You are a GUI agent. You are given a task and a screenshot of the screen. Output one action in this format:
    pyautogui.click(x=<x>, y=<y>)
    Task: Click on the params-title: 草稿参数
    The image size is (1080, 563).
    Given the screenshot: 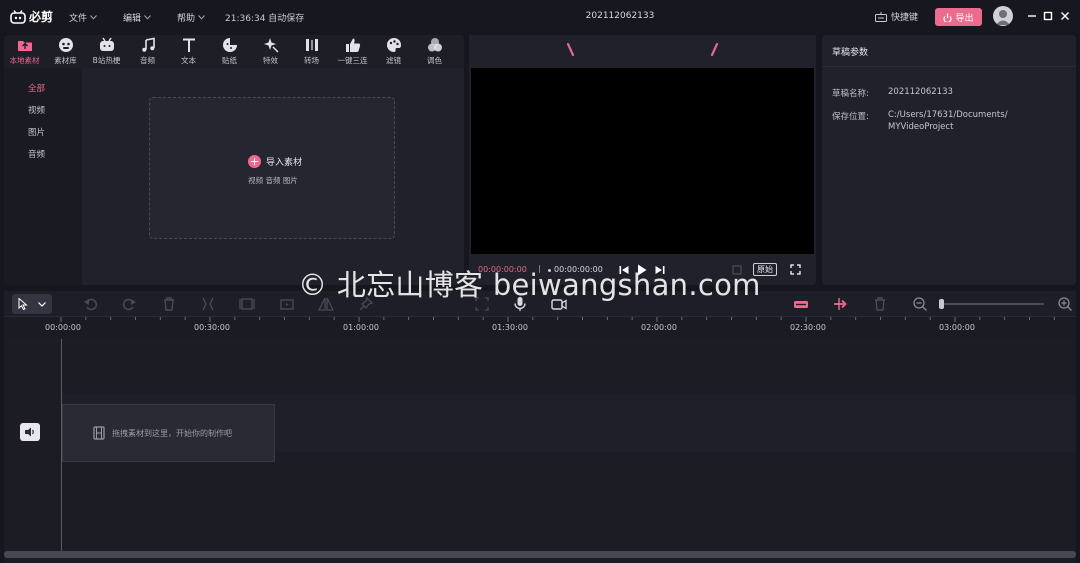 What is the action you would take?
    pyautogui.click(x=949, y=51)
    